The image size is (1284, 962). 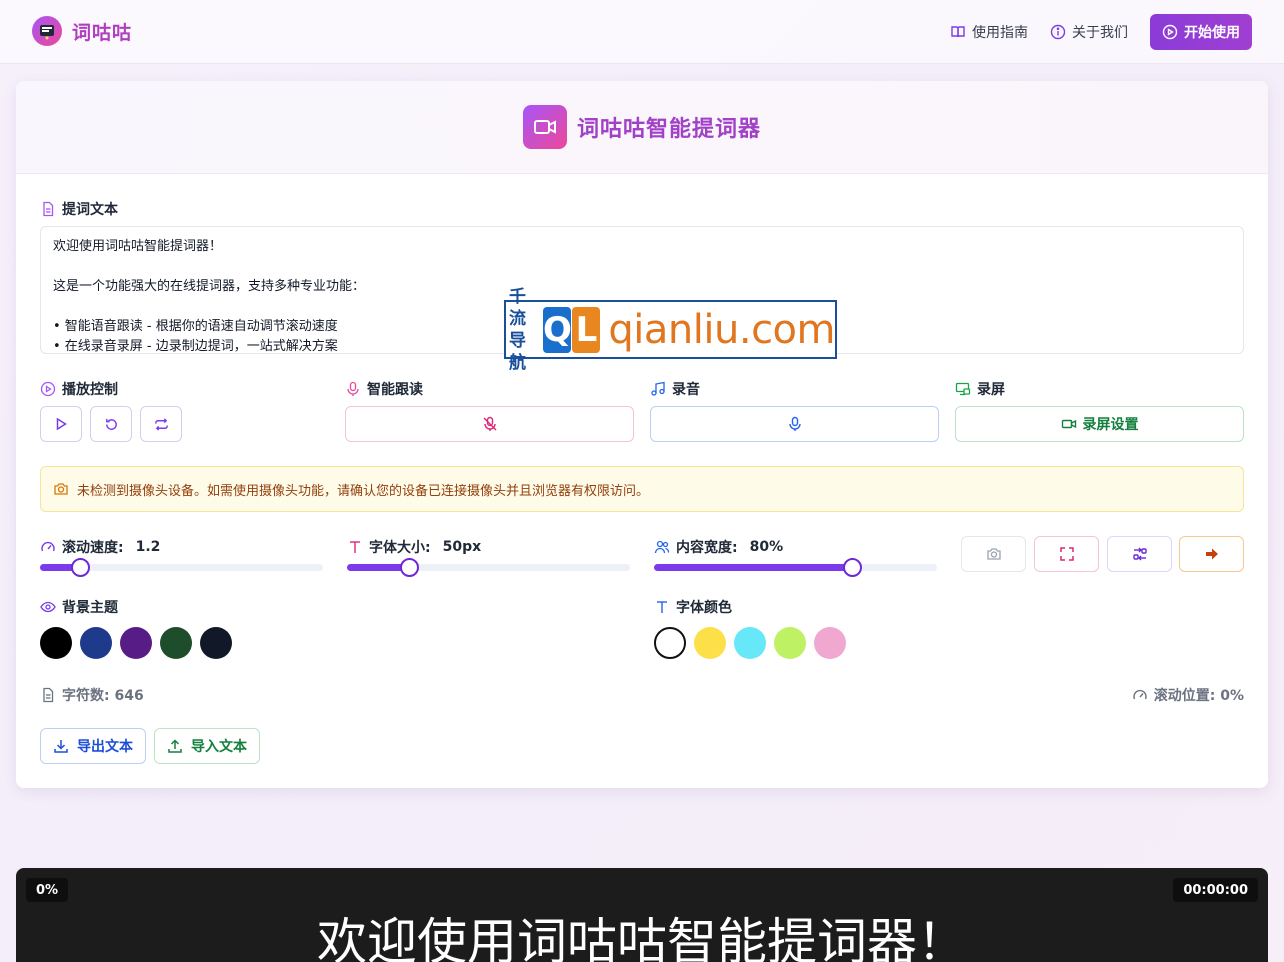 I want to click on fullscreen-icon, so click(x=1066, y=554).